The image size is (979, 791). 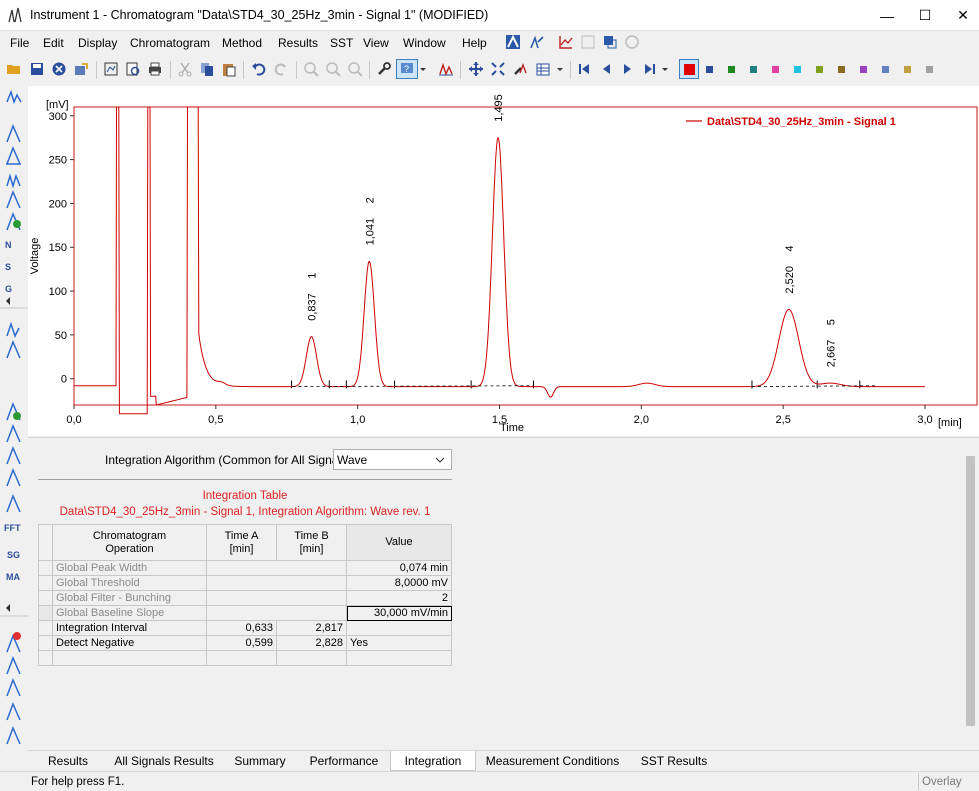 I want to click on menu-file: File, so click(x=19, y=43).